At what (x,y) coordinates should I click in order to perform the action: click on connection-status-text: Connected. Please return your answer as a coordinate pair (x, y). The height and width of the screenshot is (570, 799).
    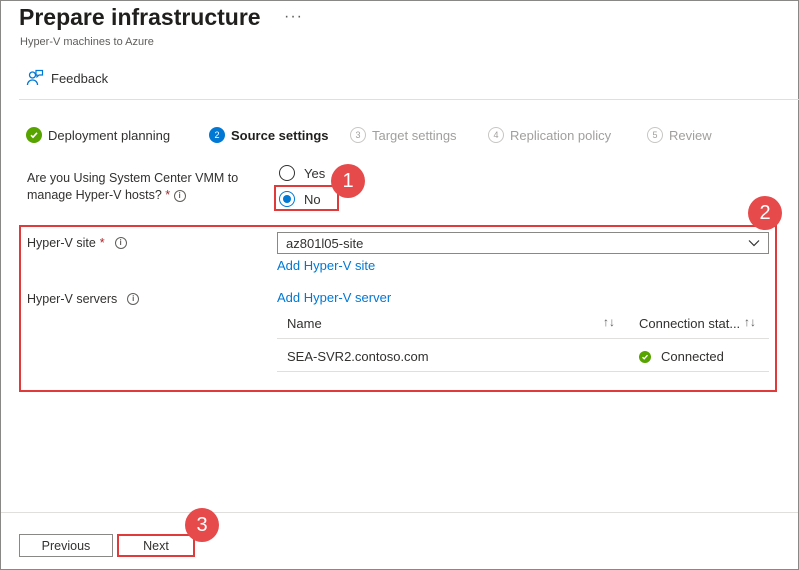
    Looking at the image, I should click on (692, 356).